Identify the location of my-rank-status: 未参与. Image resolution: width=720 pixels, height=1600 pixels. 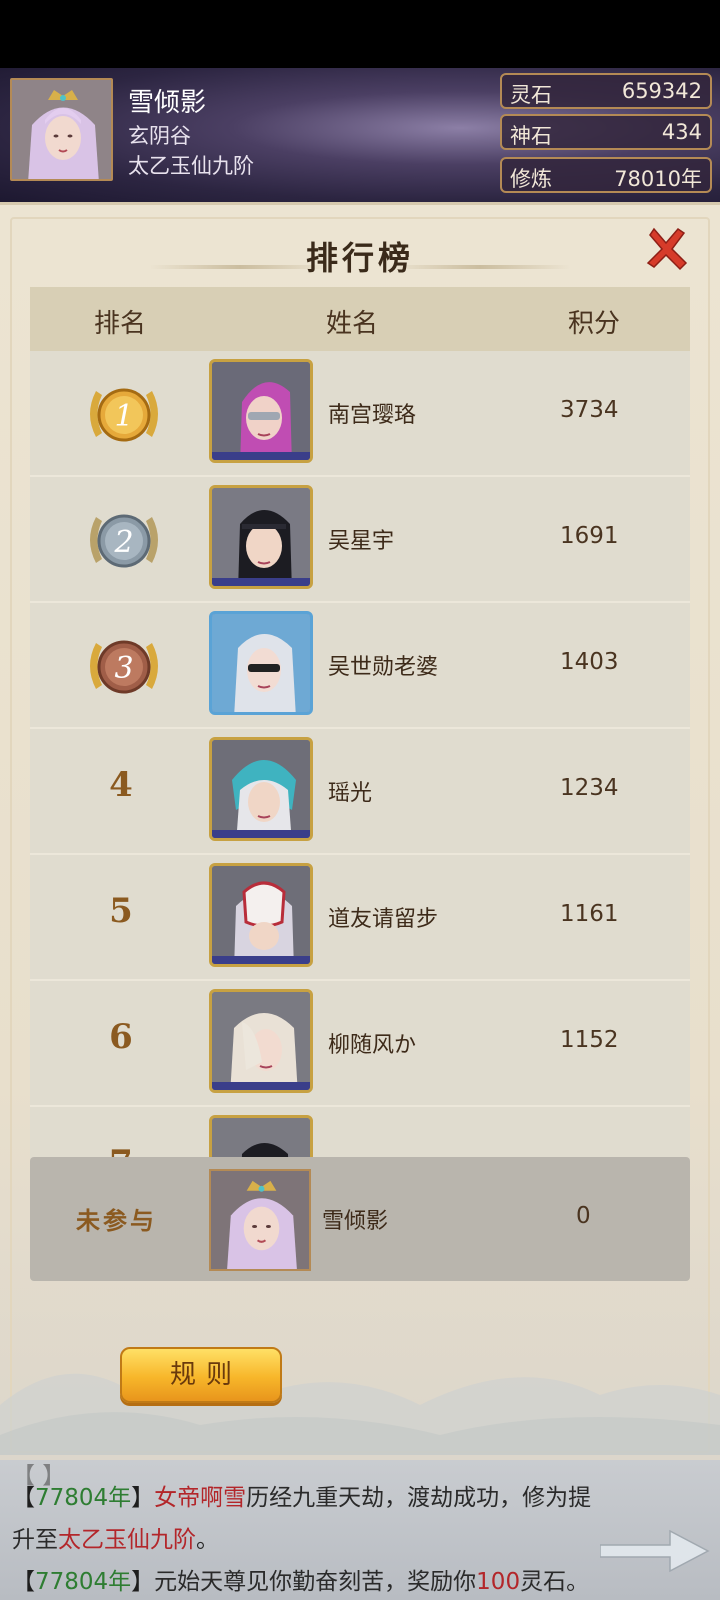
(116, 1220).